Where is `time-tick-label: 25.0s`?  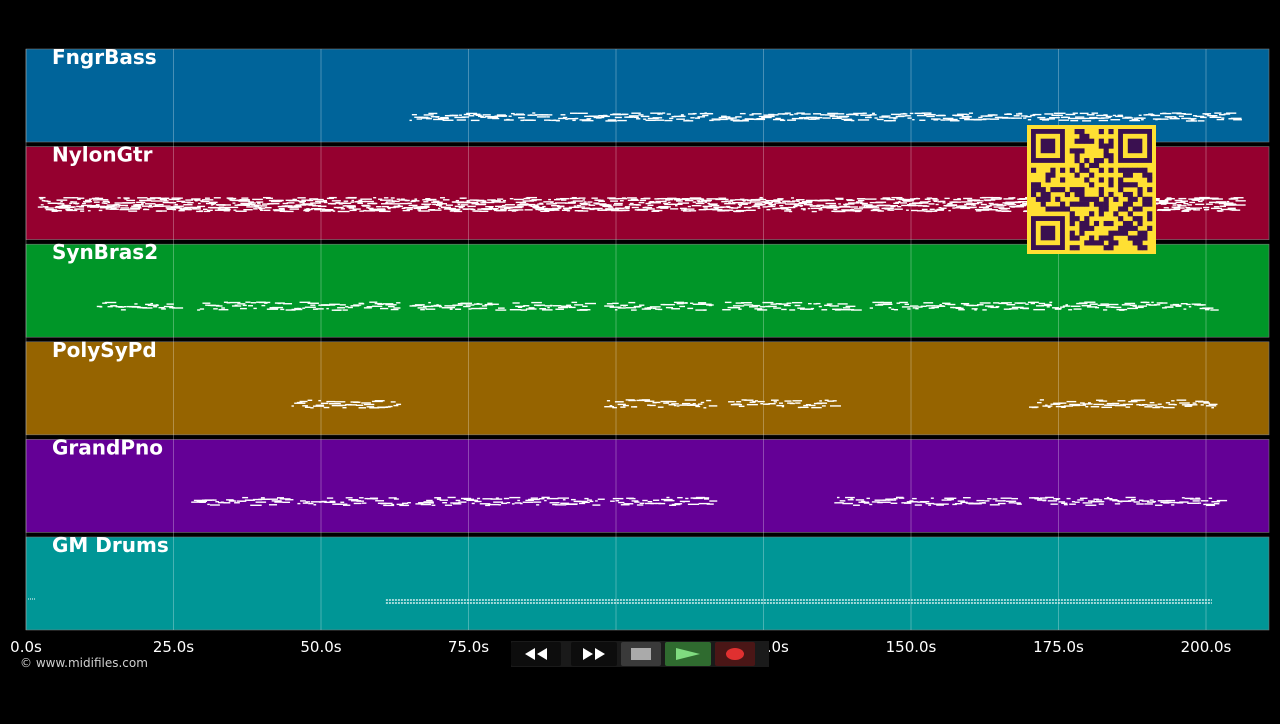 time-tick-label: 25.0s is located at coordinates (173, 647).